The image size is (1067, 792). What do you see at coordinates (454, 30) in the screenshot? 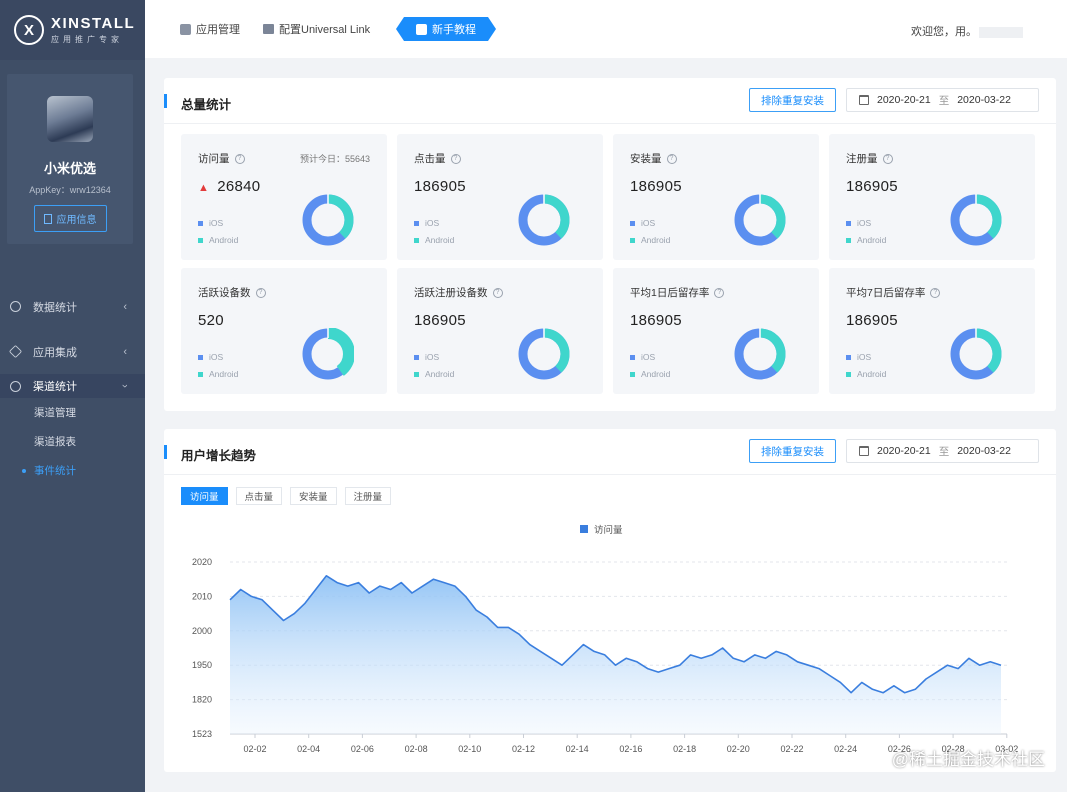
I see `tutorial-label: 新手教程` at bounding box center [454, 30].